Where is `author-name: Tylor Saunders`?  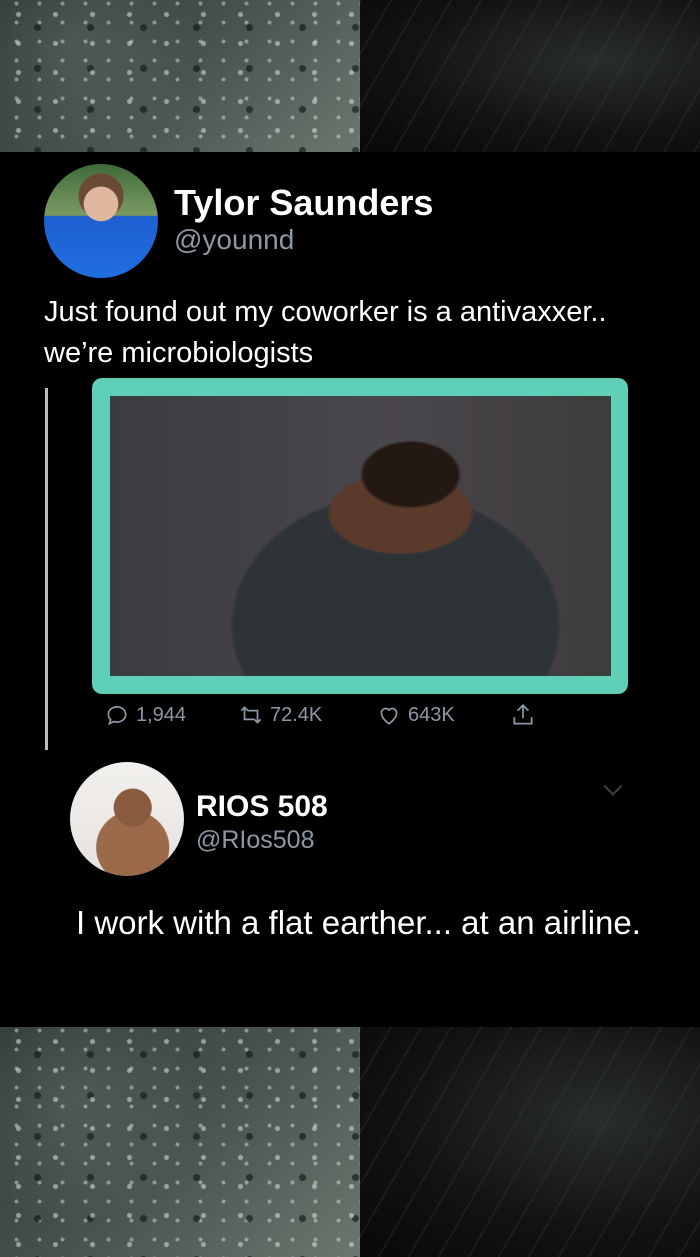
author-name: Tylor Saunders is located at coordinates (303, 203).